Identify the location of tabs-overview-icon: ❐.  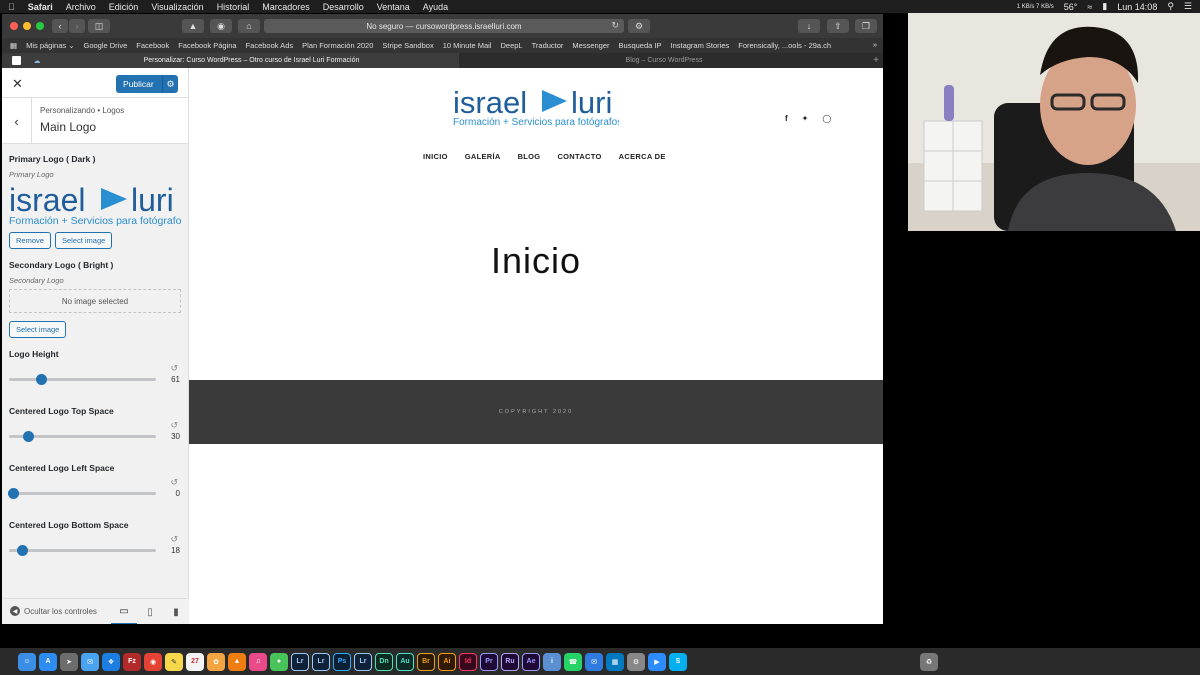
(866, 26).